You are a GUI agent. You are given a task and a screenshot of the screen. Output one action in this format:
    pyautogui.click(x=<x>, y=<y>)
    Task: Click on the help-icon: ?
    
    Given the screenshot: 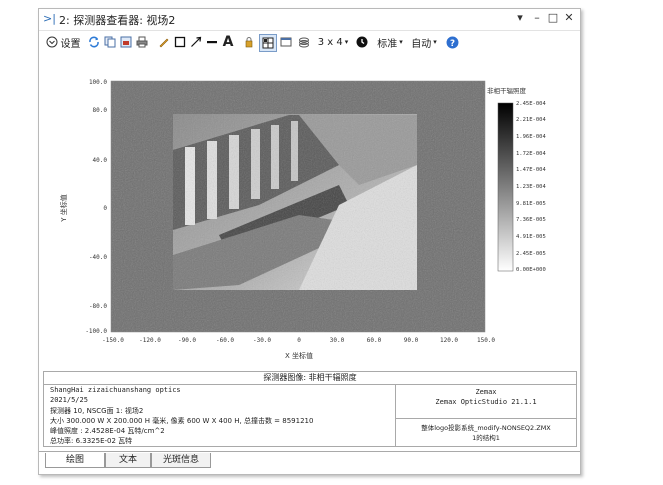 What is the action you would take?
    pyautogui.click(x=452, y=42)
    